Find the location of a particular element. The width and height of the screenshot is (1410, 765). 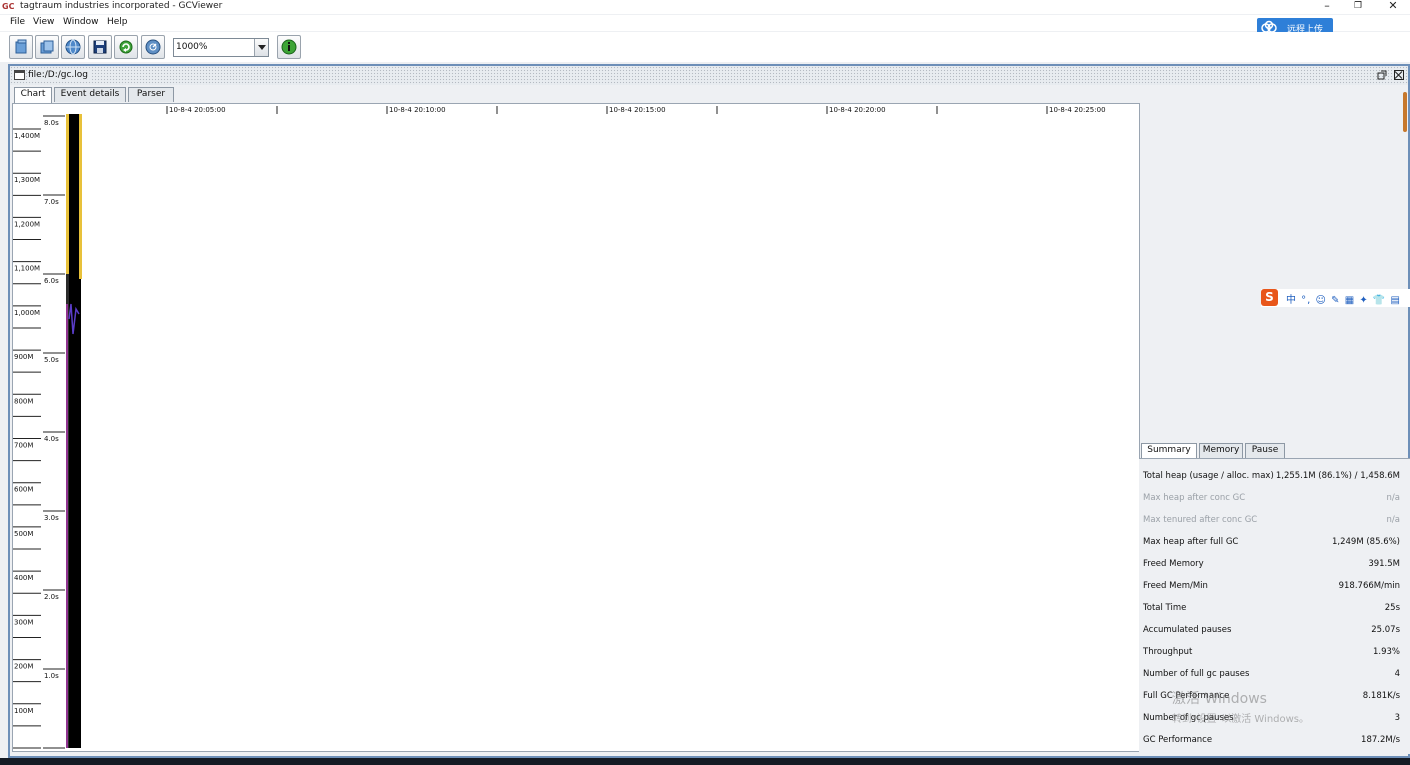

summary-label: Max tenured after conc GC is located at coordinates (1200, 520).